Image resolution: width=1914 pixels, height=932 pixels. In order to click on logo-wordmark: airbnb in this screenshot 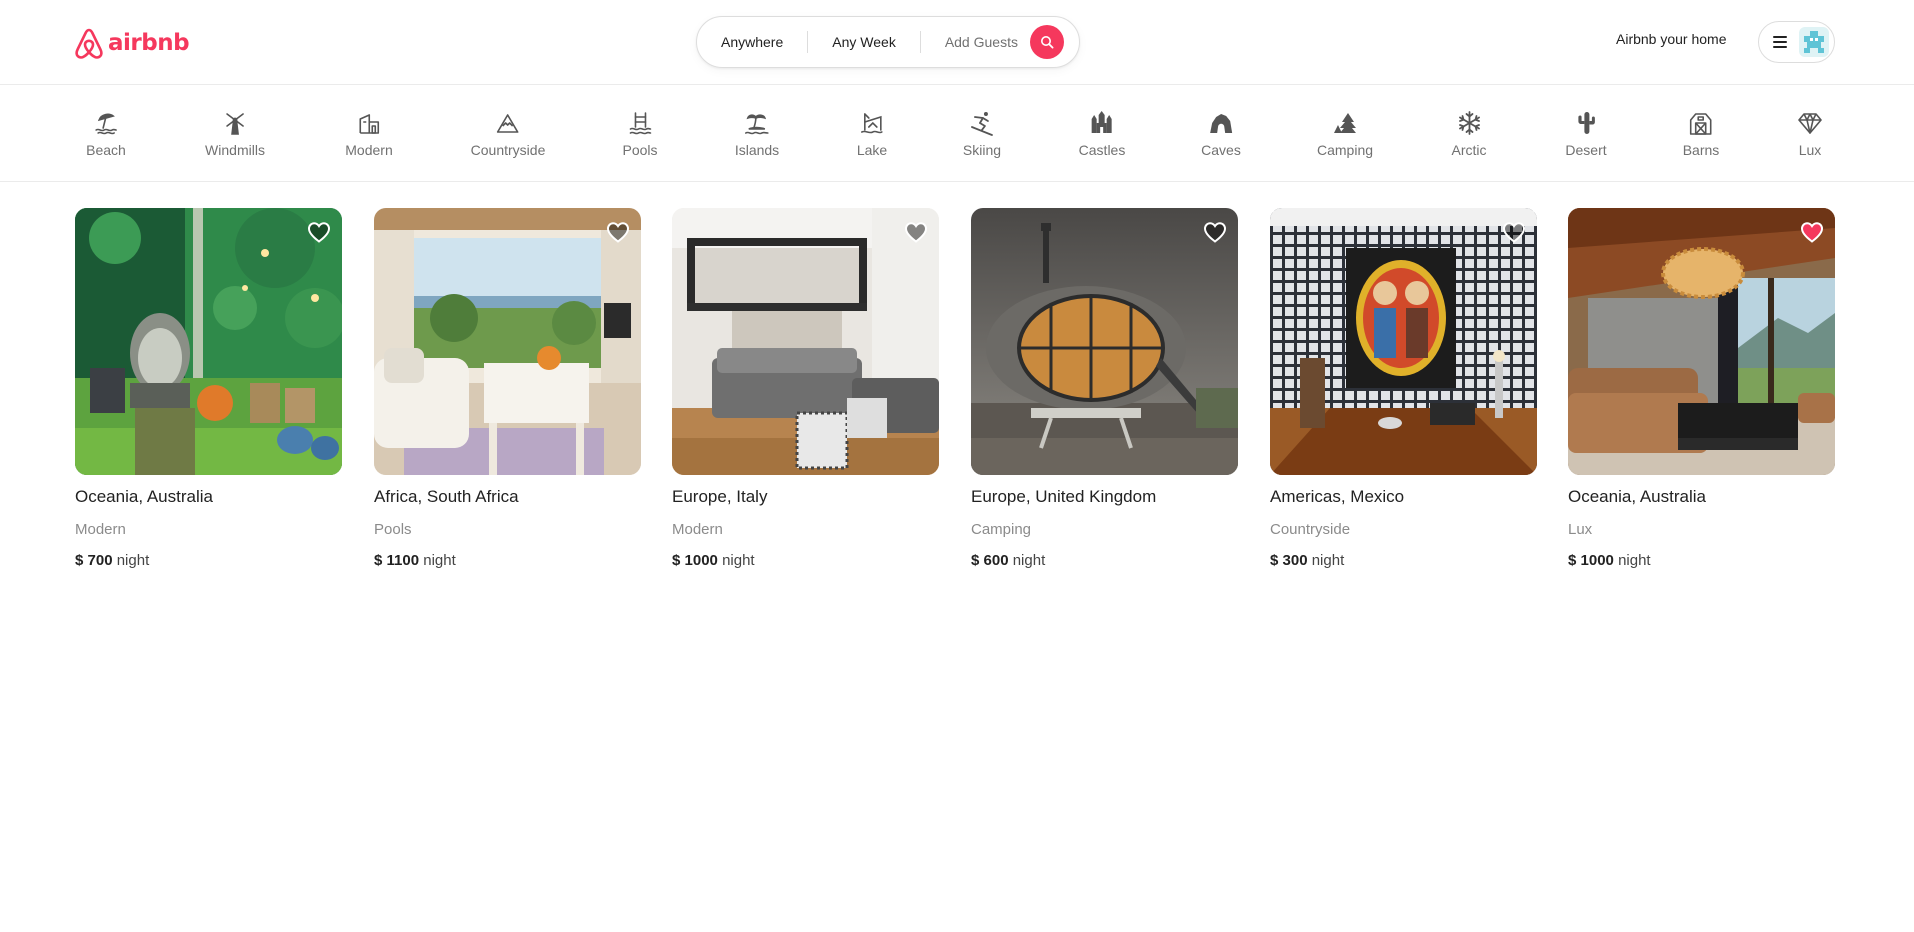, I will do `click(149, 43)`.